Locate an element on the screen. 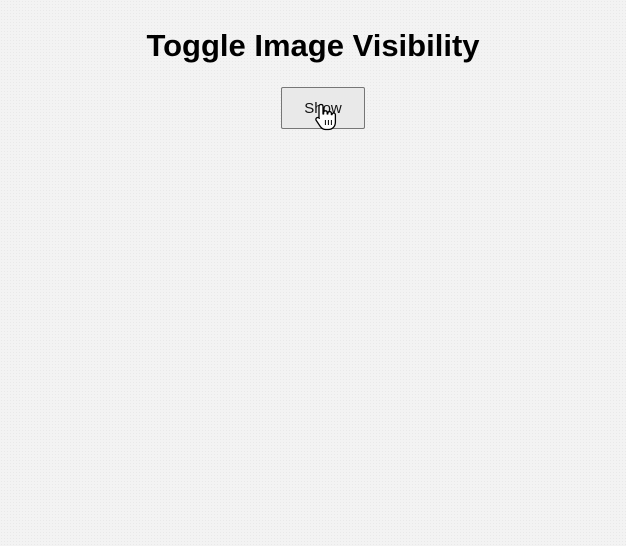 This screenshot has width=626, height=546. show-button: Show is located at coordinates (323, 108).